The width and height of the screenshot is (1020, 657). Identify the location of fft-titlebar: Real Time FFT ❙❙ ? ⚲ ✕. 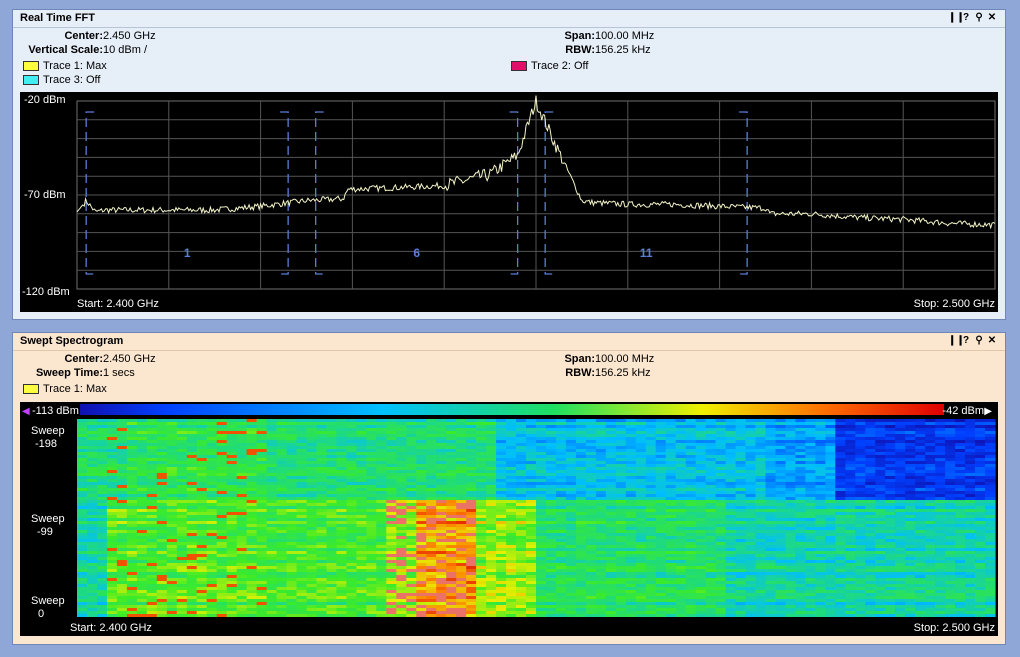
(509, 19).